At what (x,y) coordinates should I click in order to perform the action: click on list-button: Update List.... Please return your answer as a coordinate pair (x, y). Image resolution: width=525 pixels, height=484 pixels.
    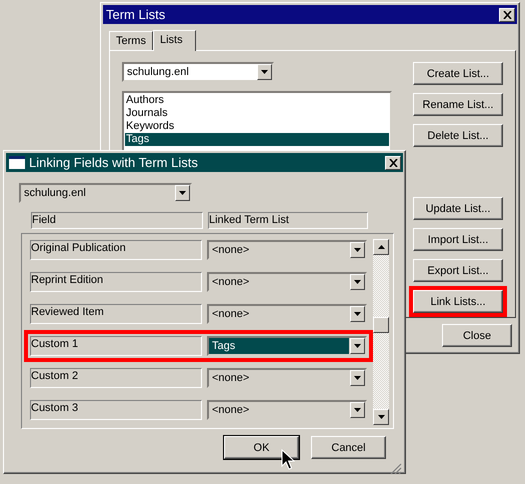
    Looking at the image, I should click on (458, 208).